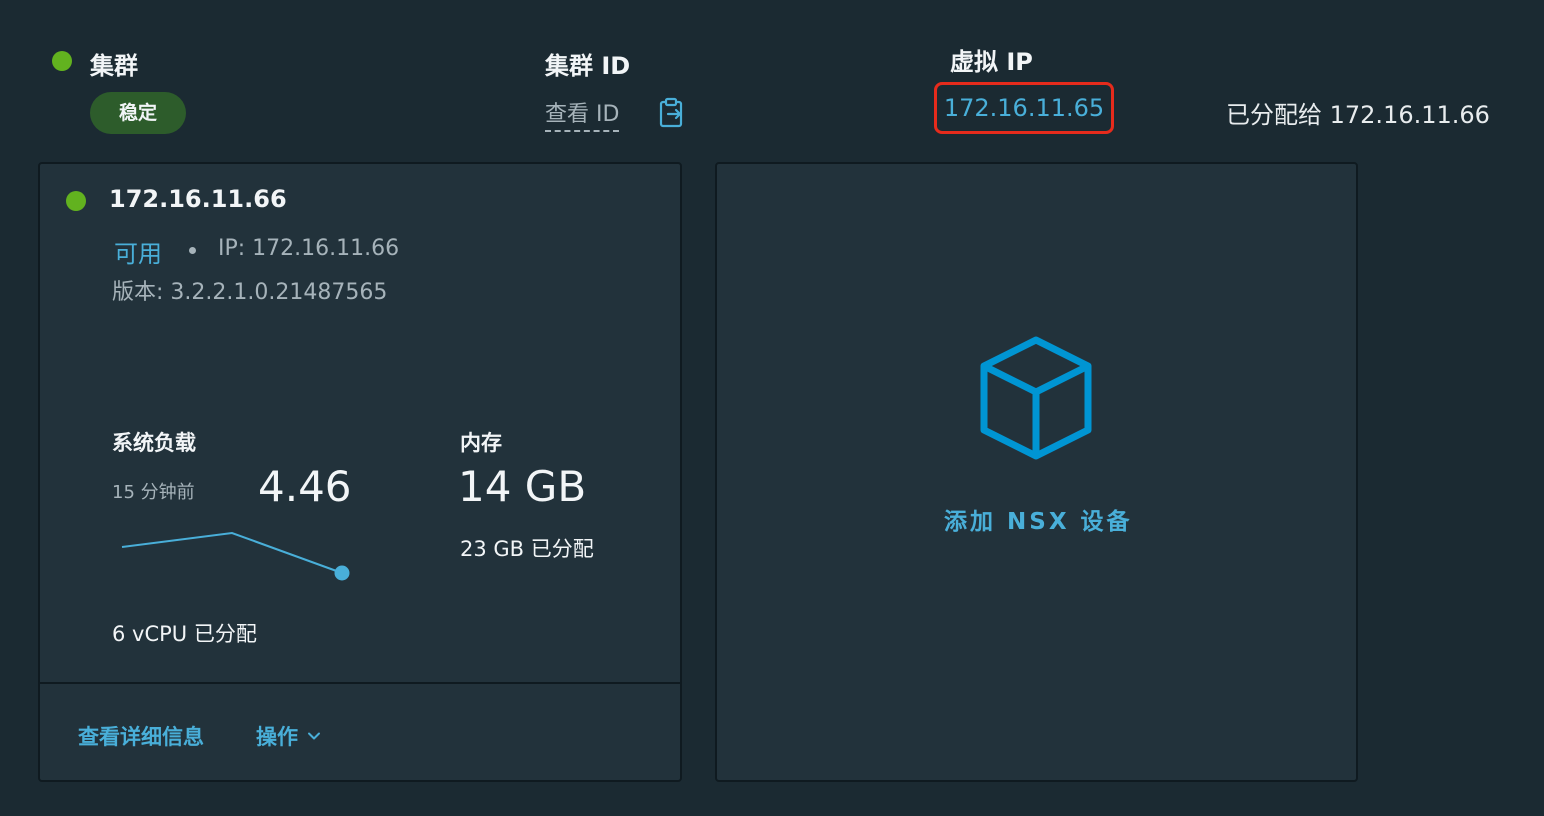 The width and height of the screenshot is (1544, 816). I want to click on virtual-ip-title: 虚拟 IP, so click(991, 62).